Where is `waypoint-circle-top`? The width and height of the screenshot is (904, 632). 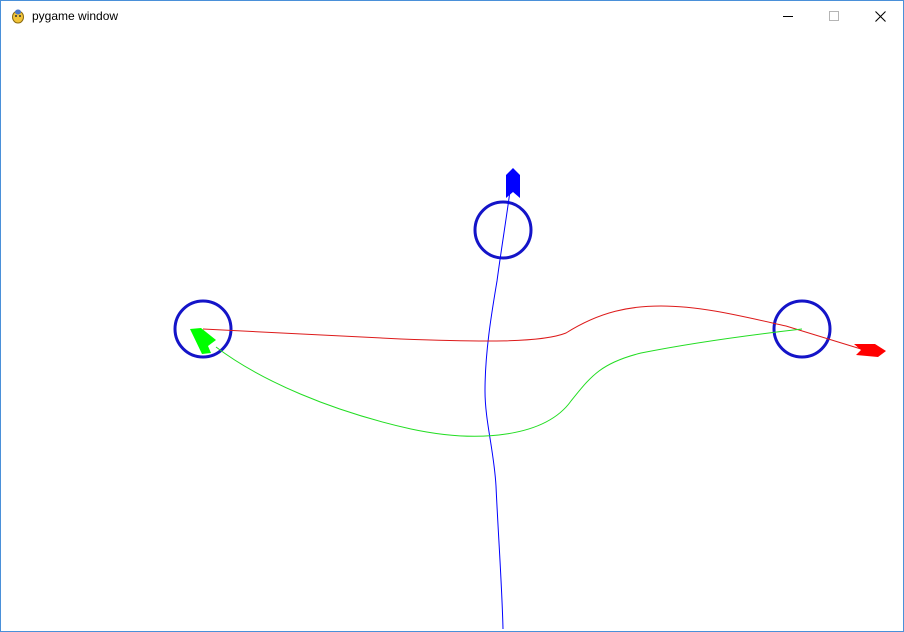 waypoint-circle-top is located at coordinates (503, 230).